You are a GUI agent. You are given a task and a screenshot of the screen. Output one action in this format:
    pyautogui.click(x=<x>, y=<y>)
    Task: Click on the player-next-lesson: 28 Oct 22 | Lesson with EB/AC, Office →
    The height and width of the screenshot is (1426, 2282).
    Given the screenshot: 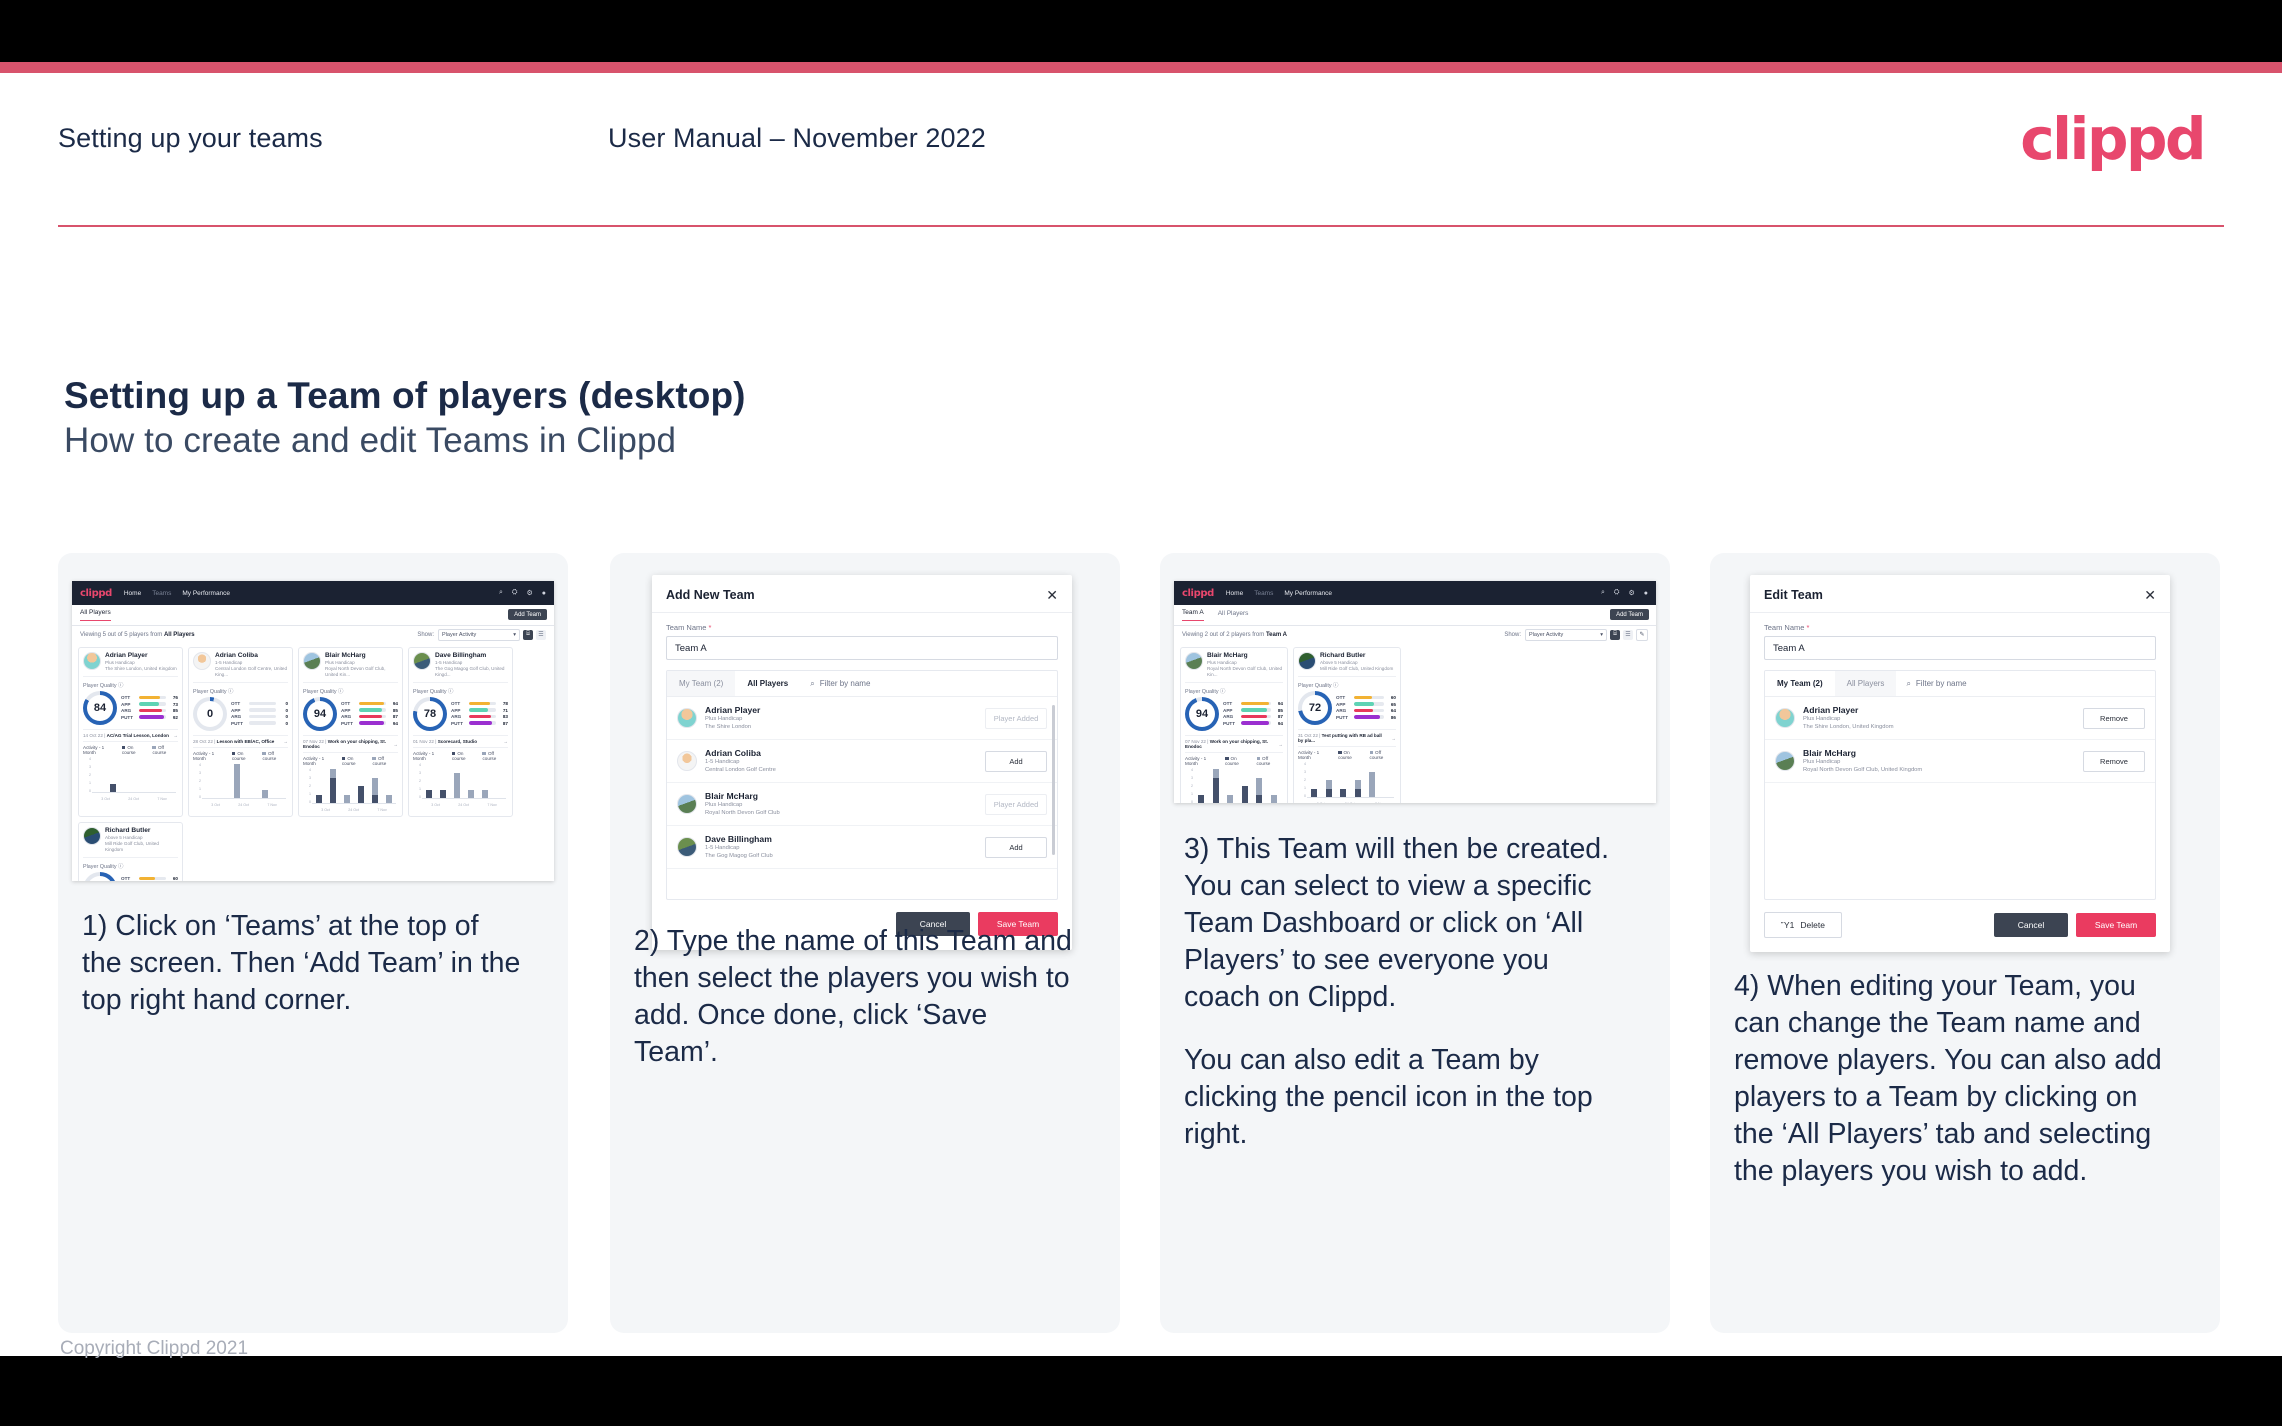 What is the action you would take?
    pyautogui.click(x=240, y=739)
    